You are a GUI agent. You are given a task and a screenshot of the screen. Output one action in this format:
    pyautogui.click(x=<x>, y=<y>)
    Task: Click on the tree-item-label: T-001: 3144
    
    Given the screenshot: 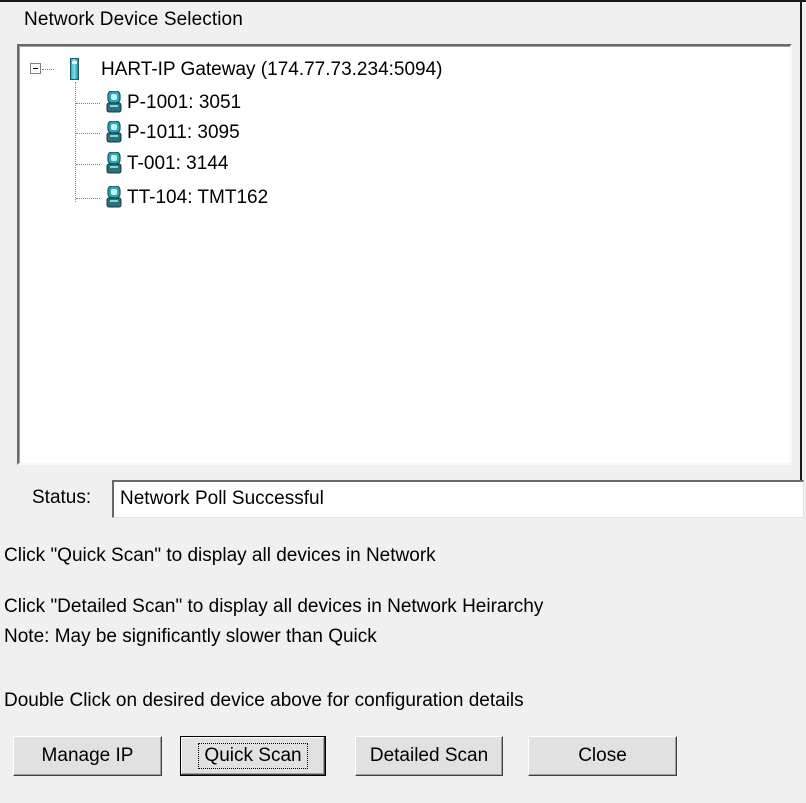 What is the action you would take?
    pyautogui.click(x=178, y=163)
    